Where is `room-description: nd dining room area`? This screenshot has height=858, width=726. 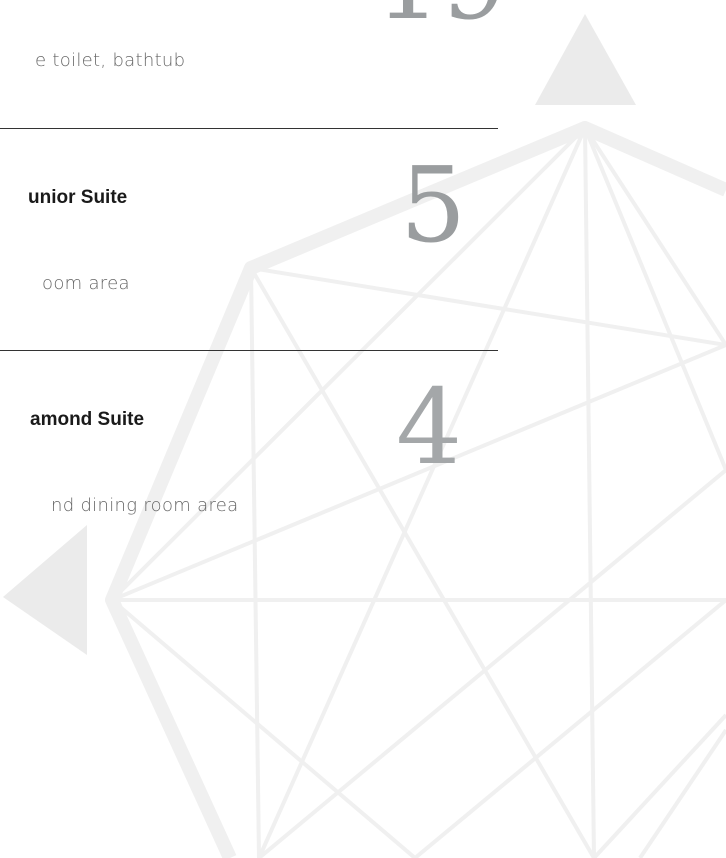
room-description: nd dining room area is located at coordinates (145, 505).